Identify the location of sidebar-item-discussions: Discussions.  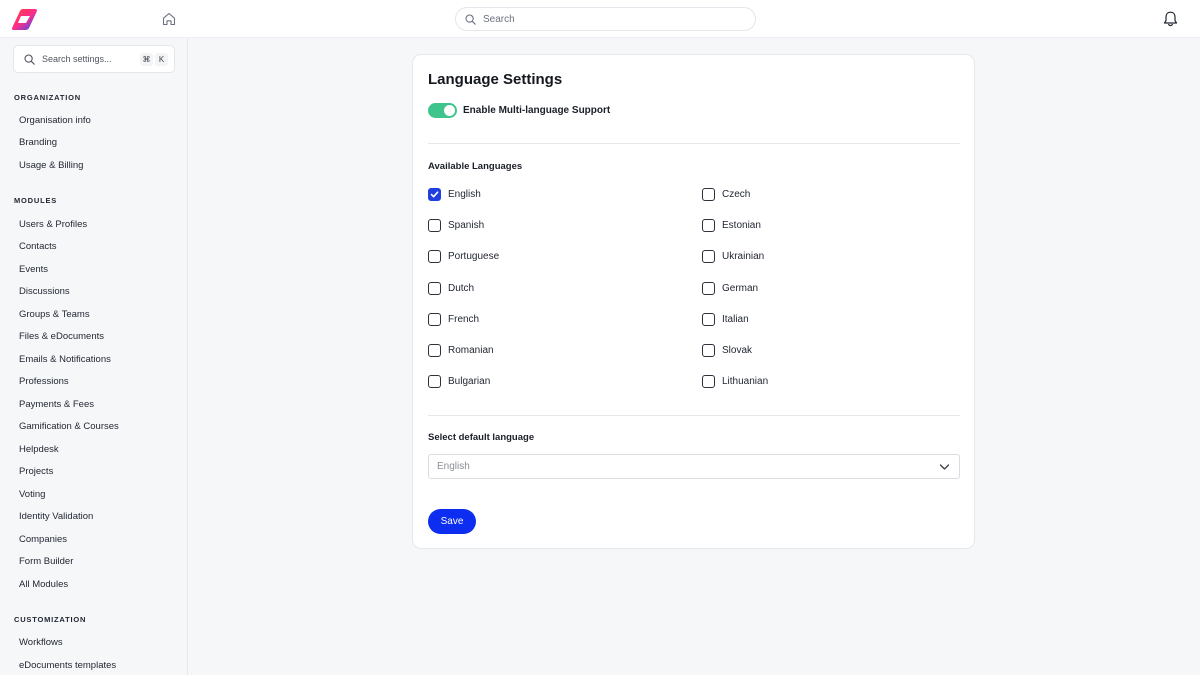
(44, 291).